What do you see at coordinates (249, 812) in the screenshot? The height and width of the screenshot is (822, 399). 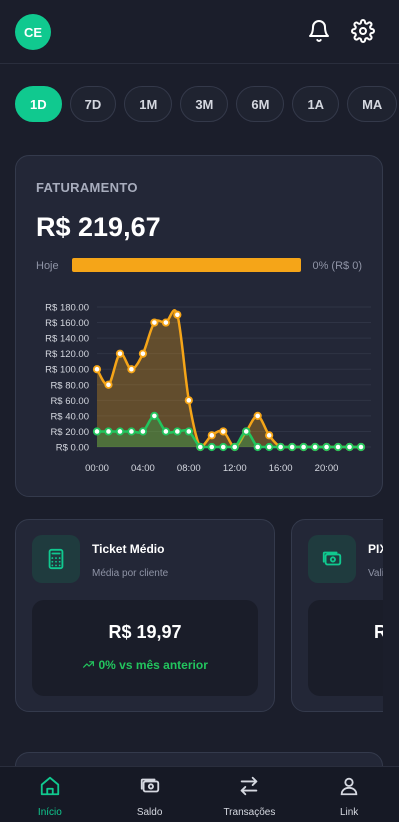 I see `nav-label: Transações` at bounding box center [249, 812].